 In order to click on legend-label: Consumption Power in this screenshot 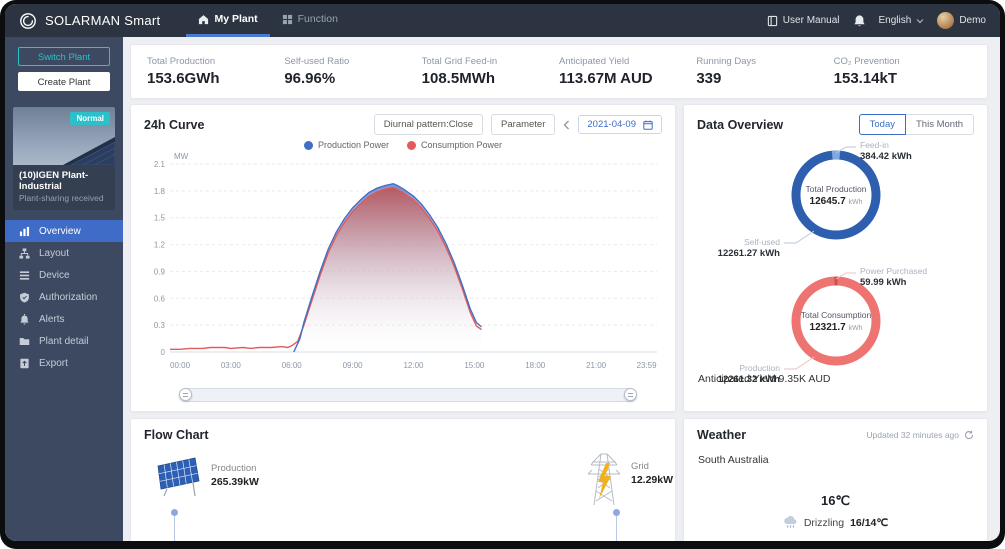, I will do `click(462, 145)`.